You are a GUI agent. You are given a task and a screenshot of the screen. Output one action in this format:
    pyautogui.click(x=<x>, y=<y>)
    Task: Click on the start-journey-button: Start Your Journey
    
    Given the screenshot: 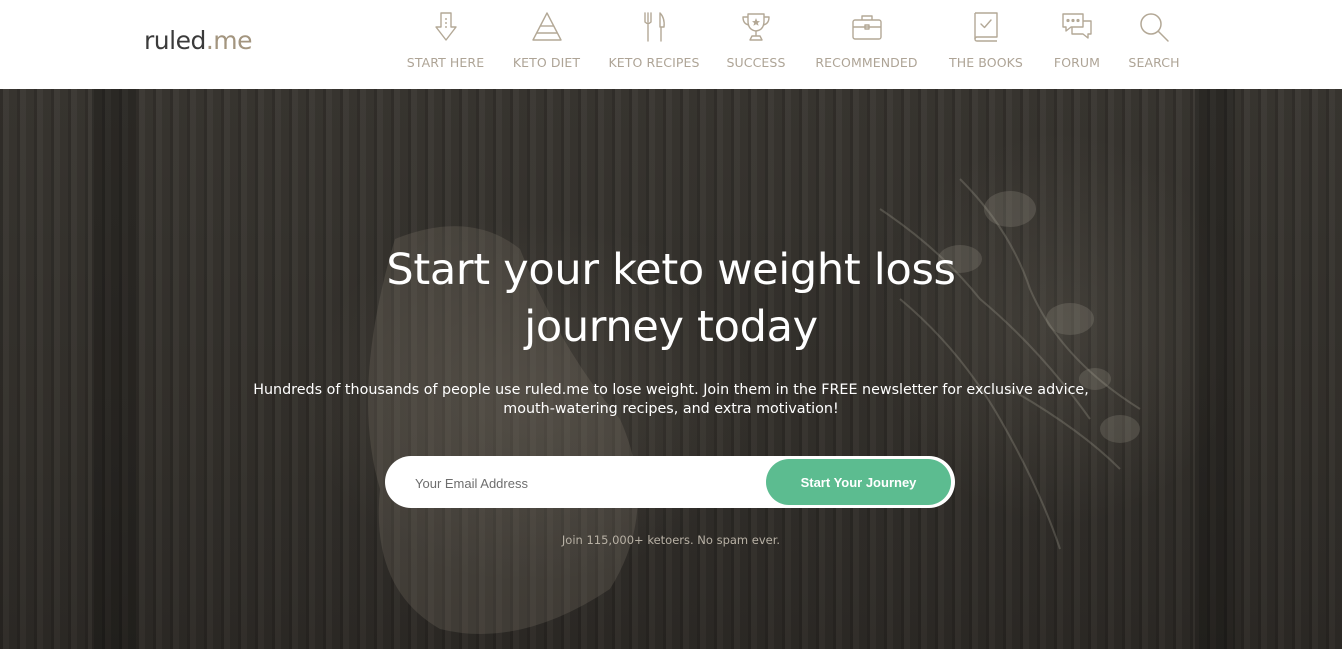 What is the action you would take?
    pyautogui.click(x=858, y=482)
    